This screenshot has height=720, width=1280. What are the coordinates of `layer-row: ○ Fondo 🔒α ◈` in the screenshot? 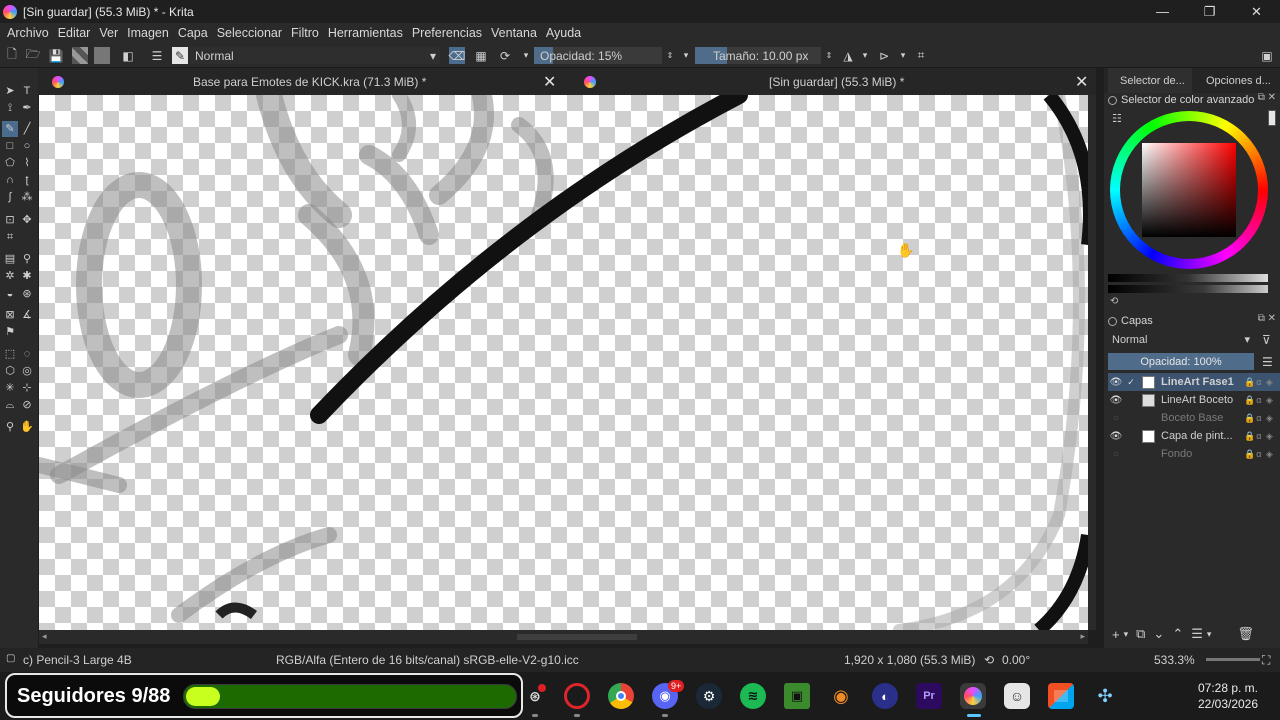 It's located at (1194, 454).